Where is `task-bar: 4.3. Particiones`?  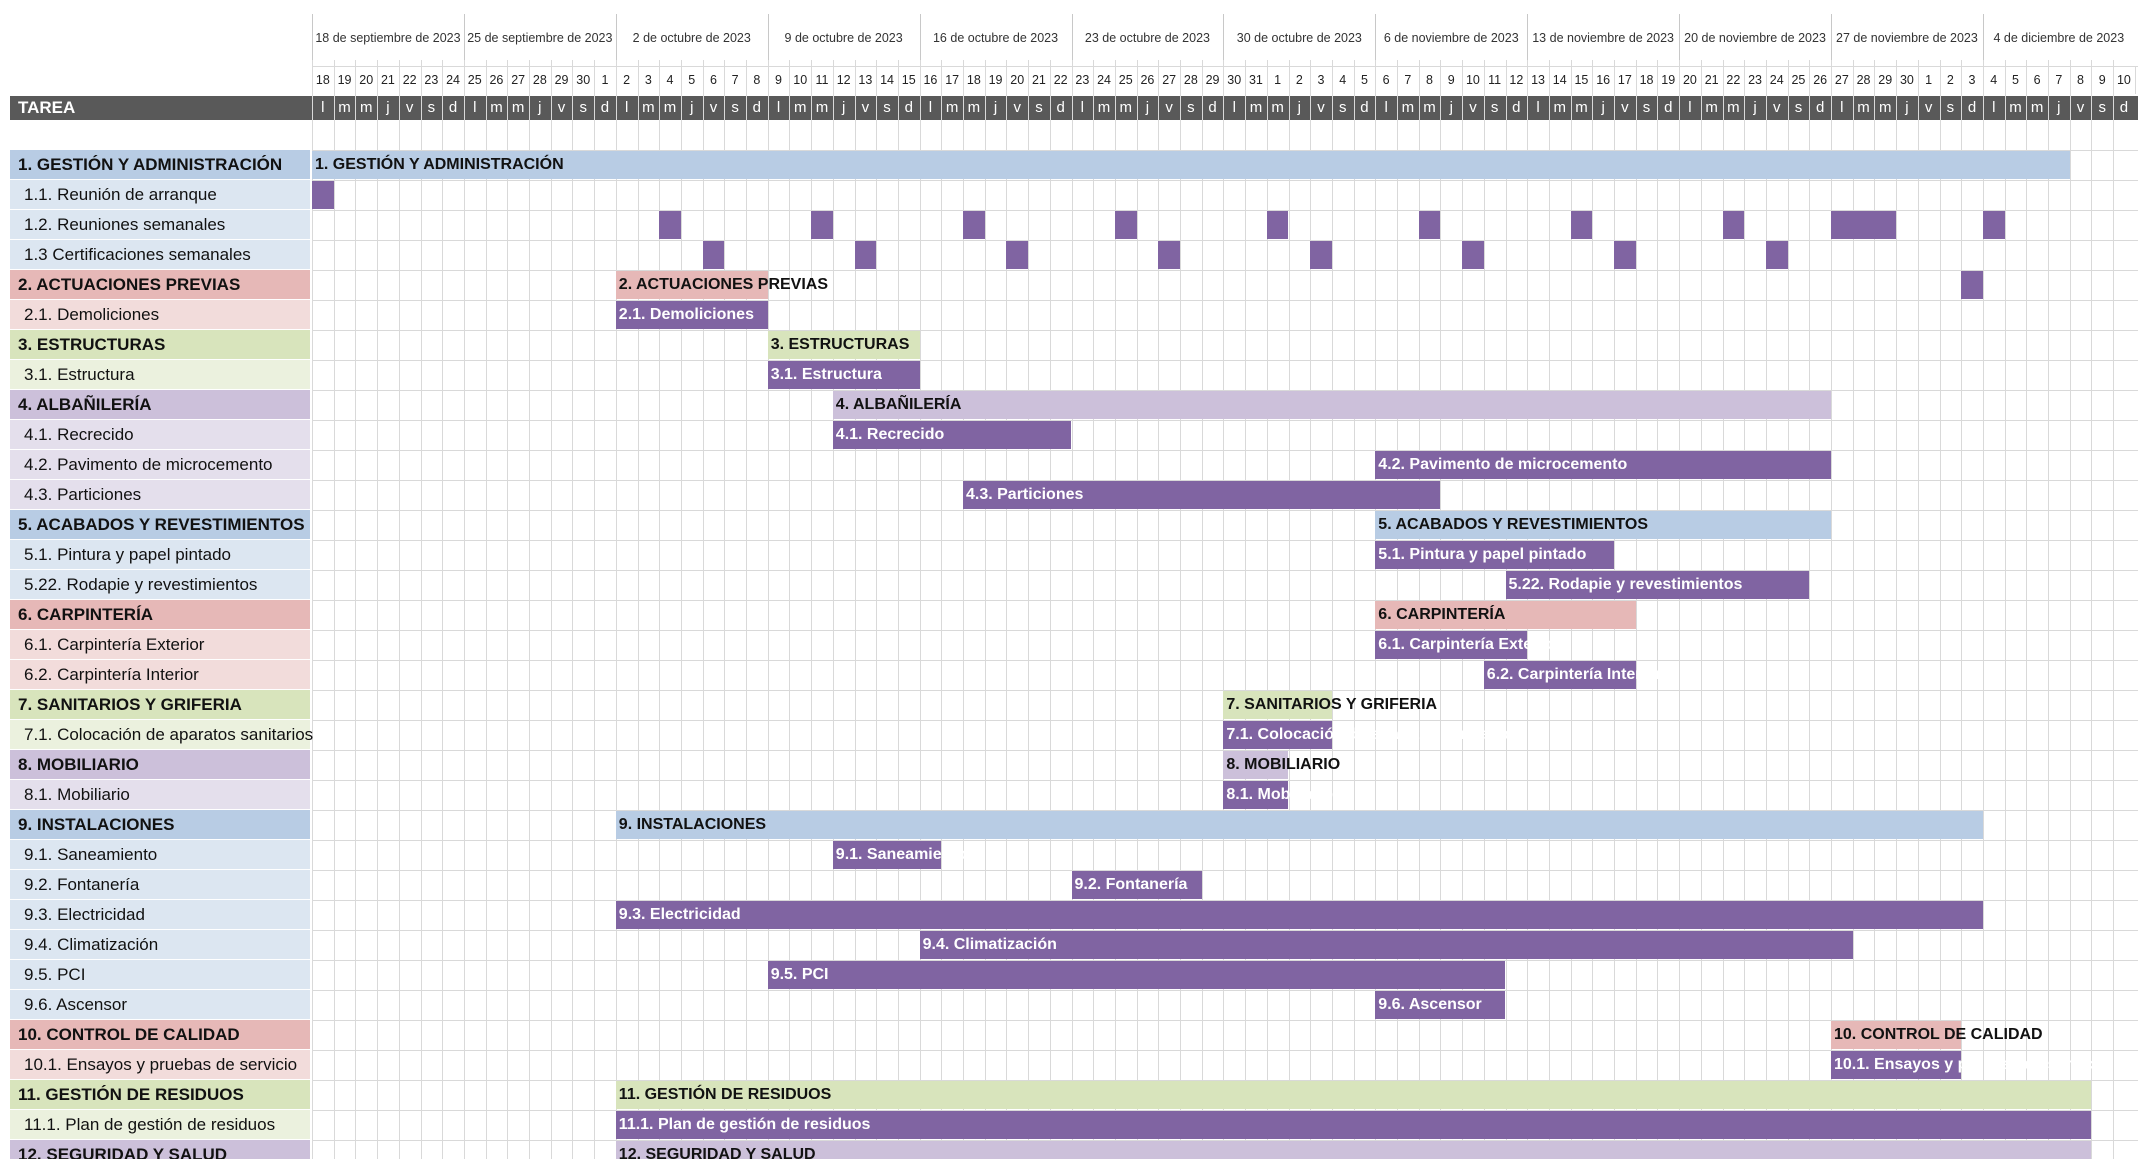 task-bar: 4.3. Particiones is located at coordinates (1202, 495).